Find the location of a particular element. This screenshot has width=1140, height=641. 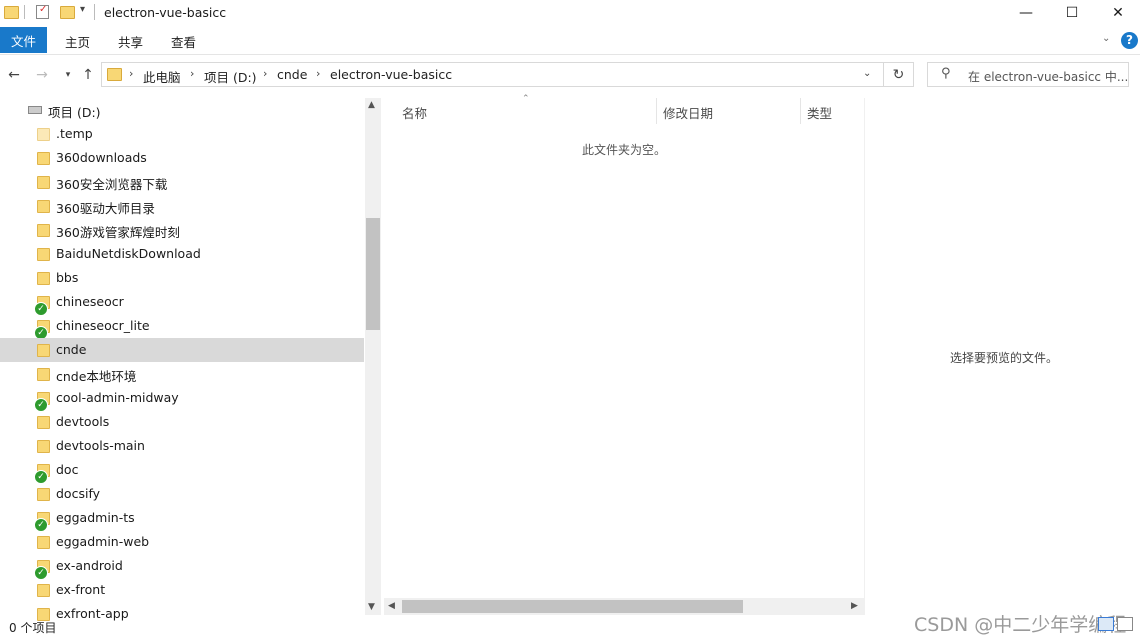

tree-item-label: 360游戏管家辉煌时刻 is located at coordinates (118, 232).